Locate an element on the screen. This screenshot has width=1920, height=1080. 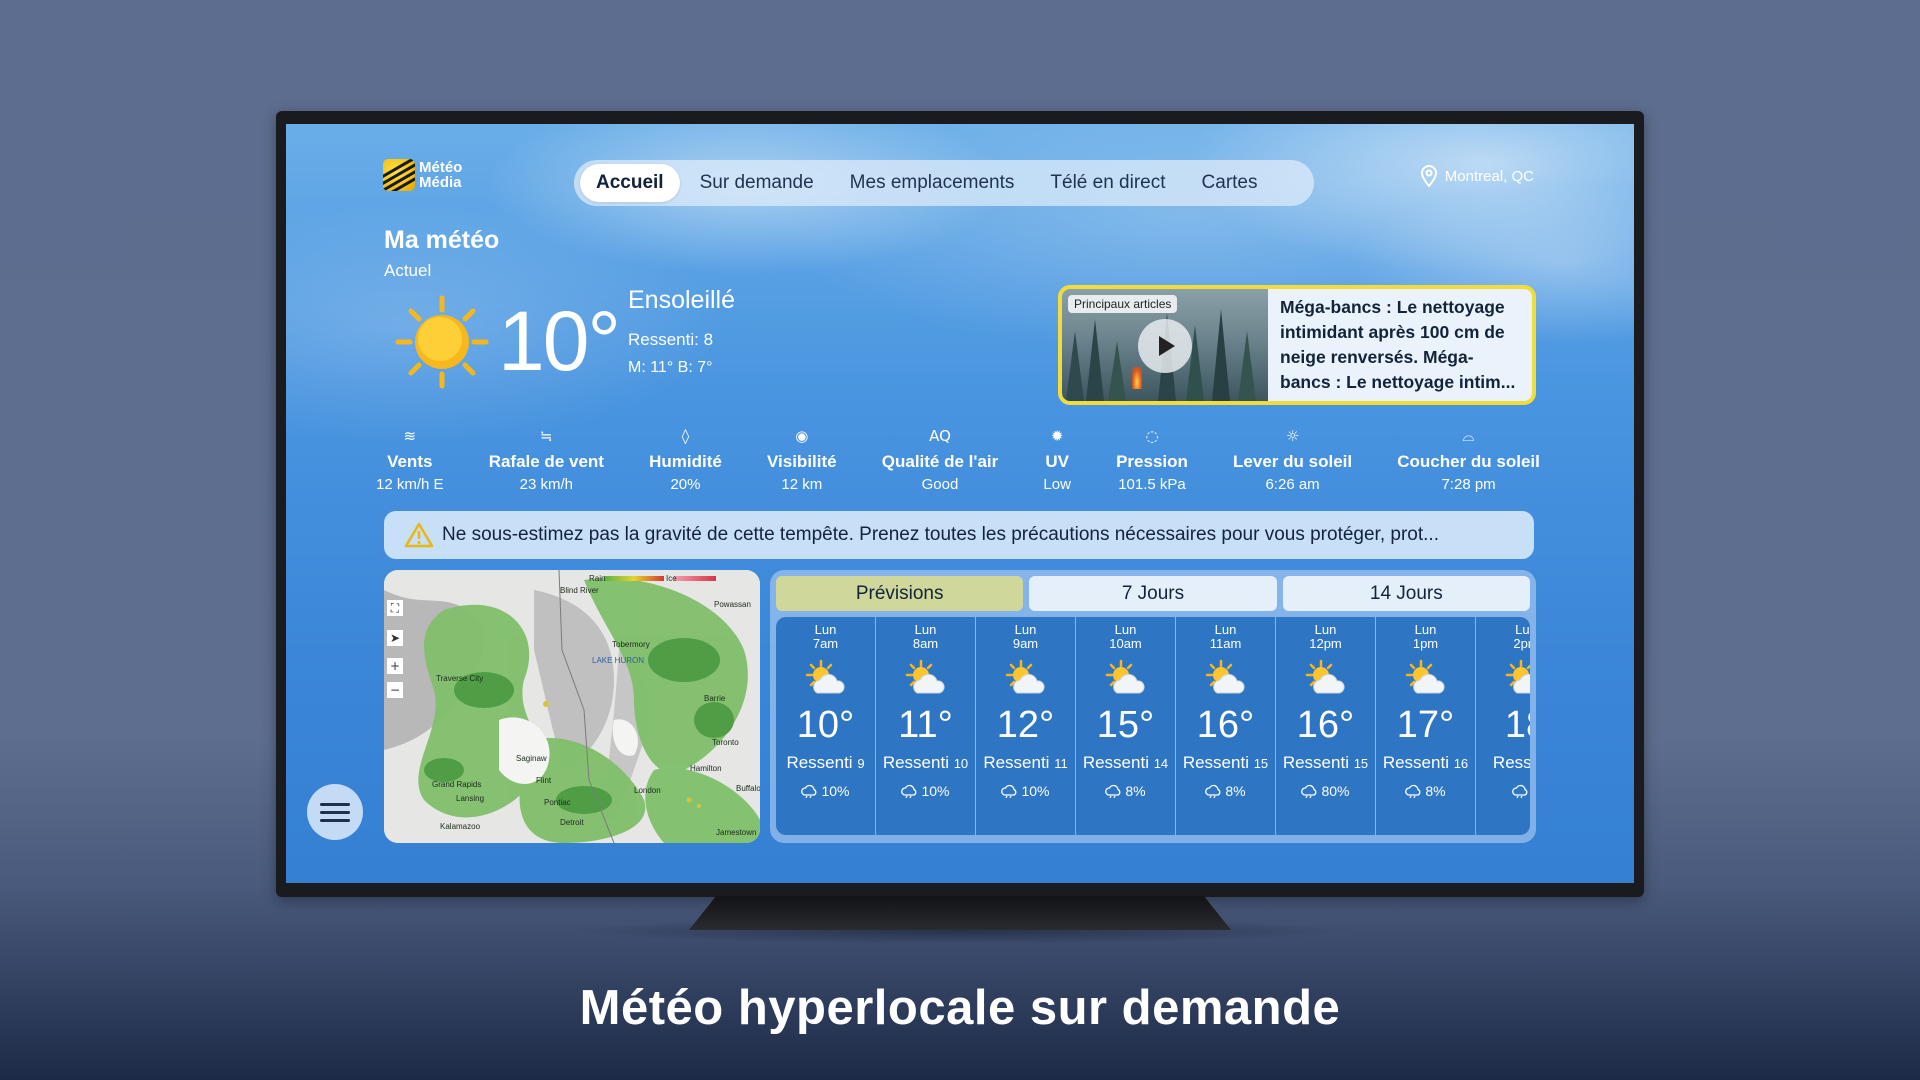
hour-precipitation: 8% is located at coordinates (1225, 791).